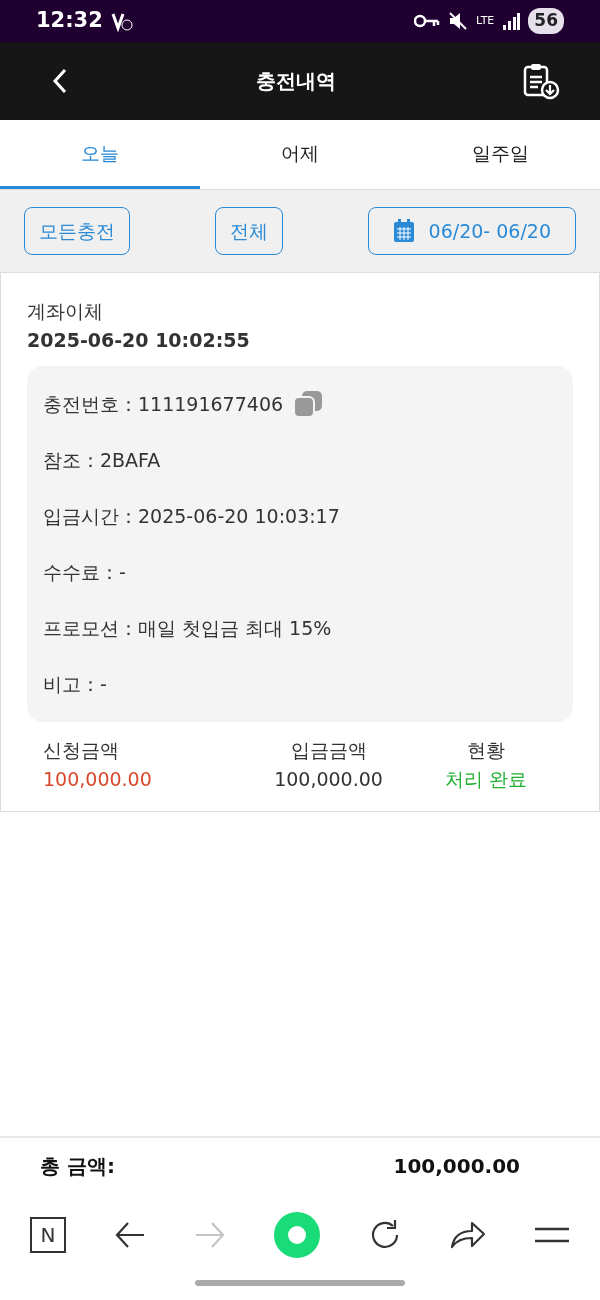 This screenshot has width=600, height=1300. I want to click on amount-label: 신청금액, so click(81, 750).